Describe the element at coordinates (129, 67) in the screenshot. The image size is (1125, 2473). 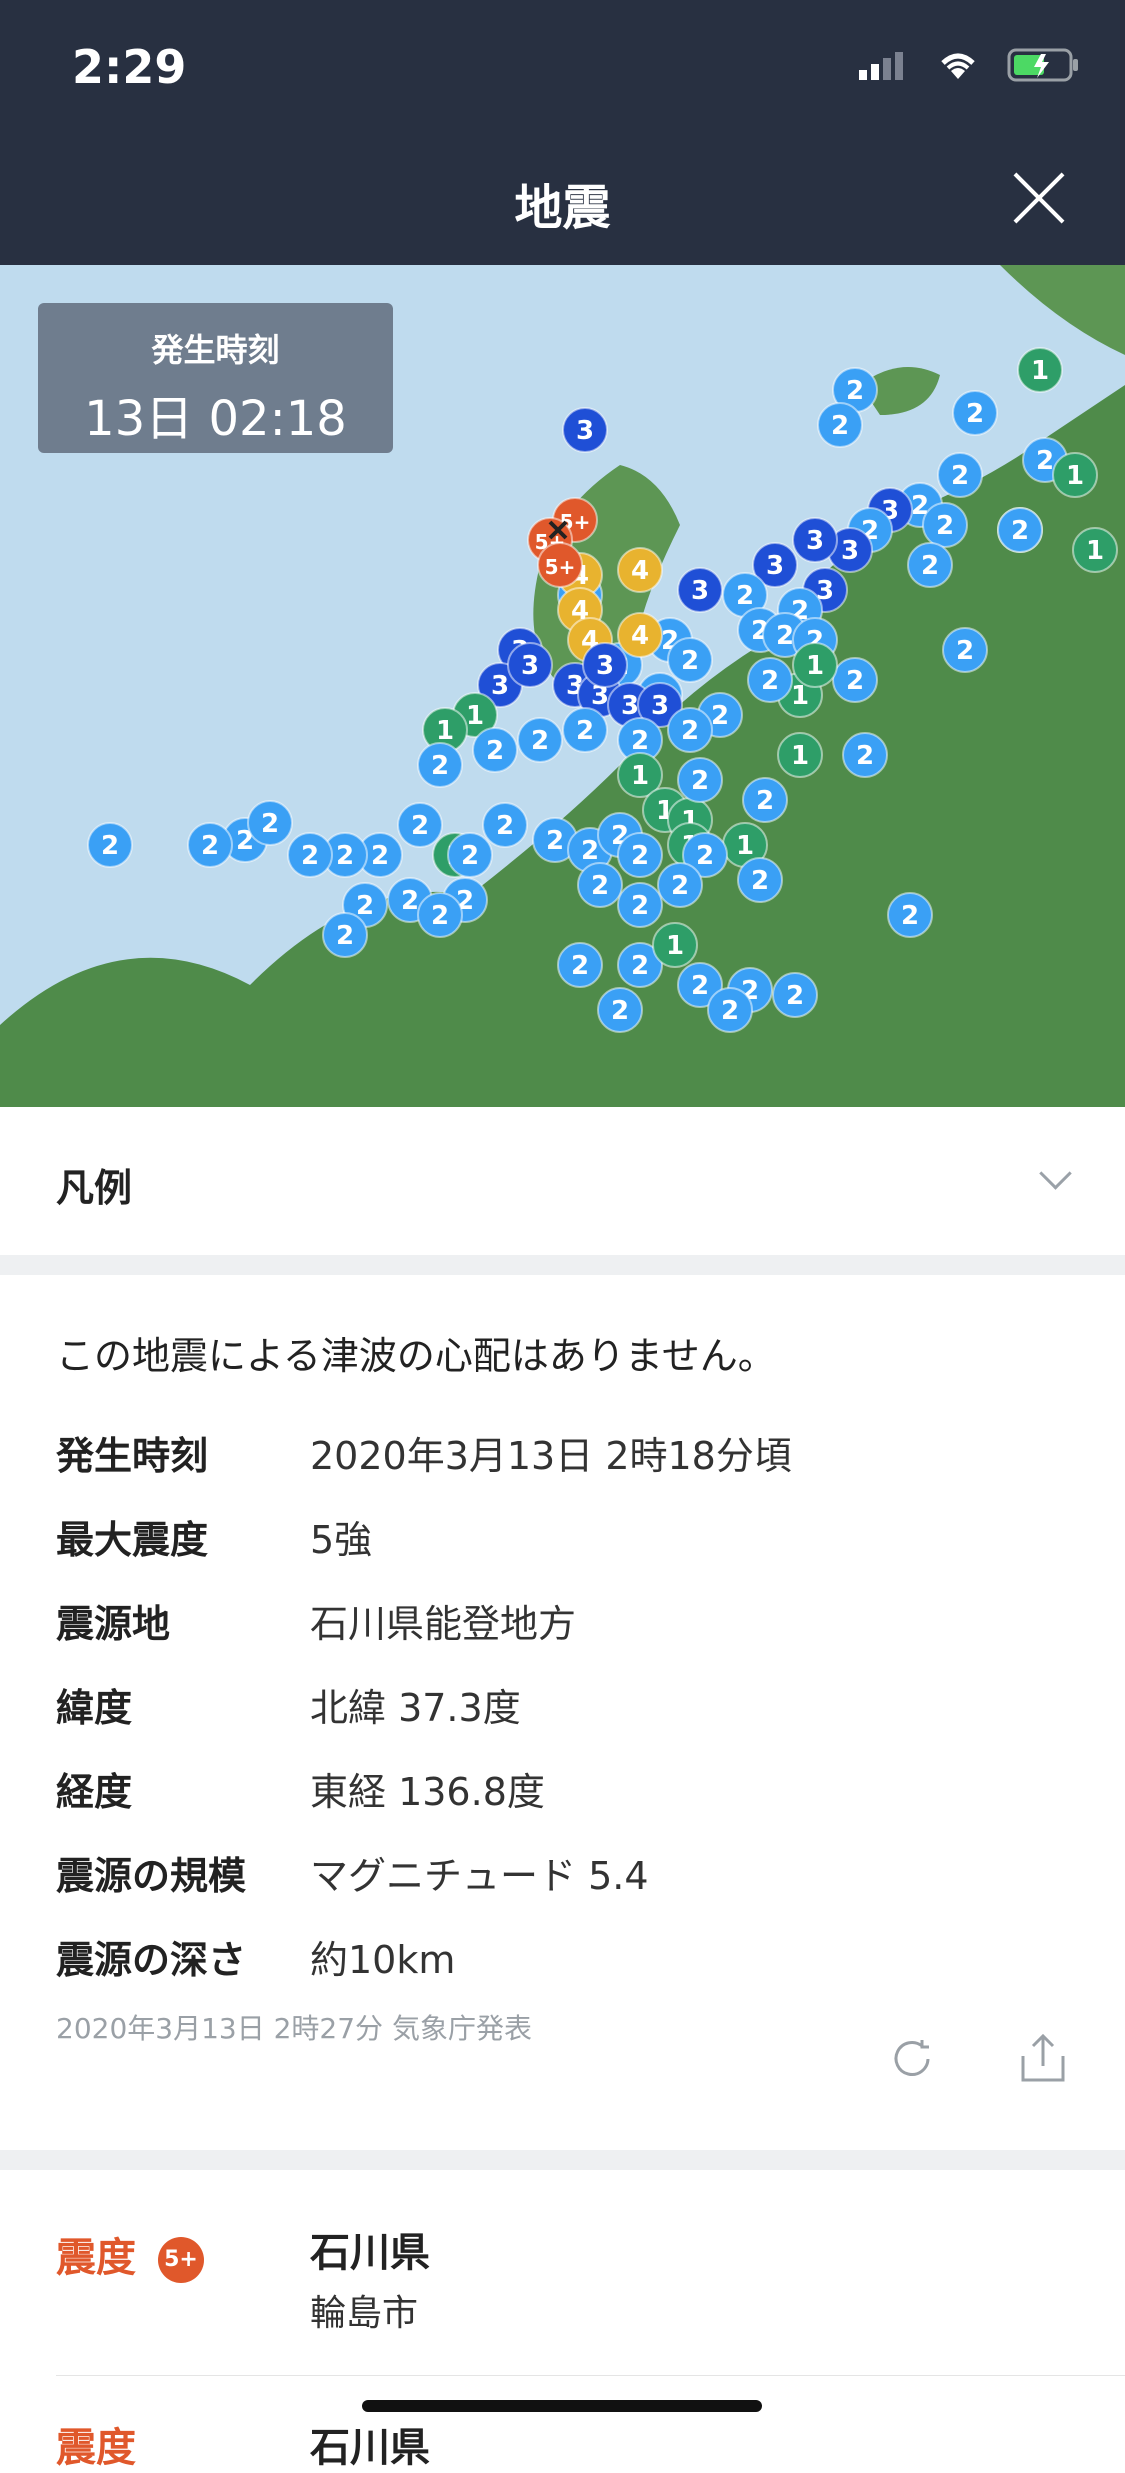
I see `status-time: 2:29` at that location.